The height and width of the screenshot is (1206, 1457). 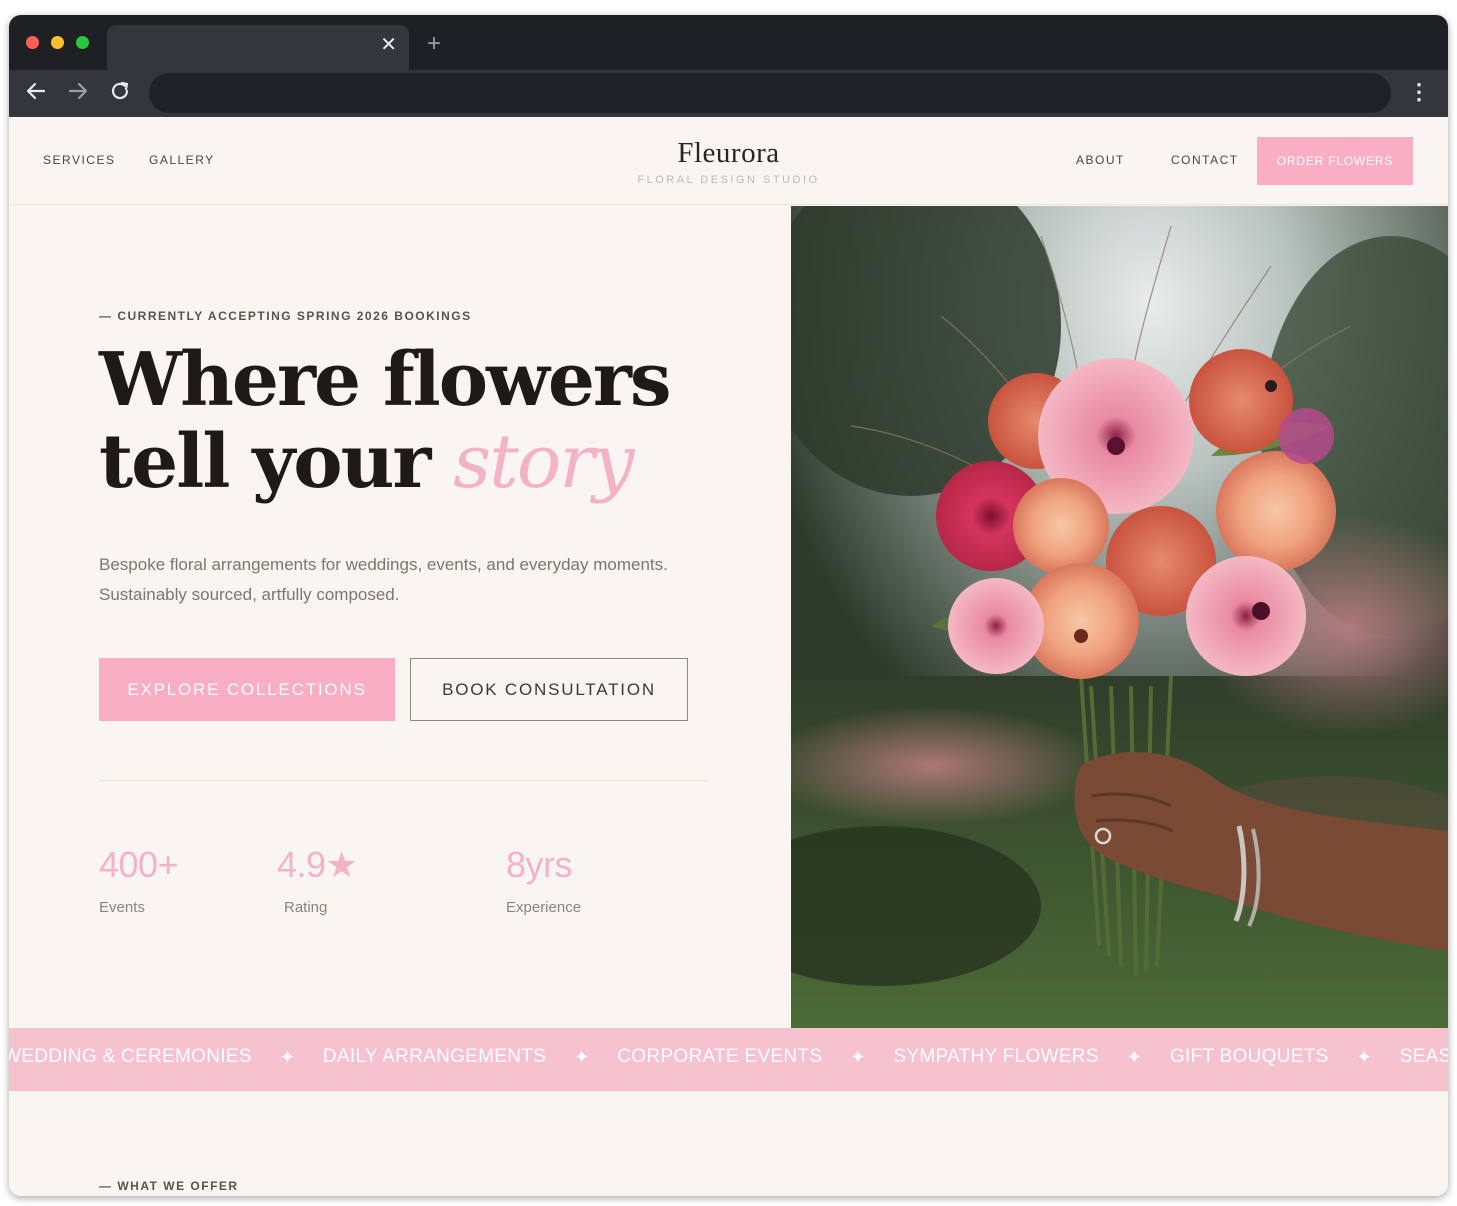 What do you see at coordinates (434, 44) in the screenshot?
I see `new-tab-icon: +` at bounding box center [434, 44].